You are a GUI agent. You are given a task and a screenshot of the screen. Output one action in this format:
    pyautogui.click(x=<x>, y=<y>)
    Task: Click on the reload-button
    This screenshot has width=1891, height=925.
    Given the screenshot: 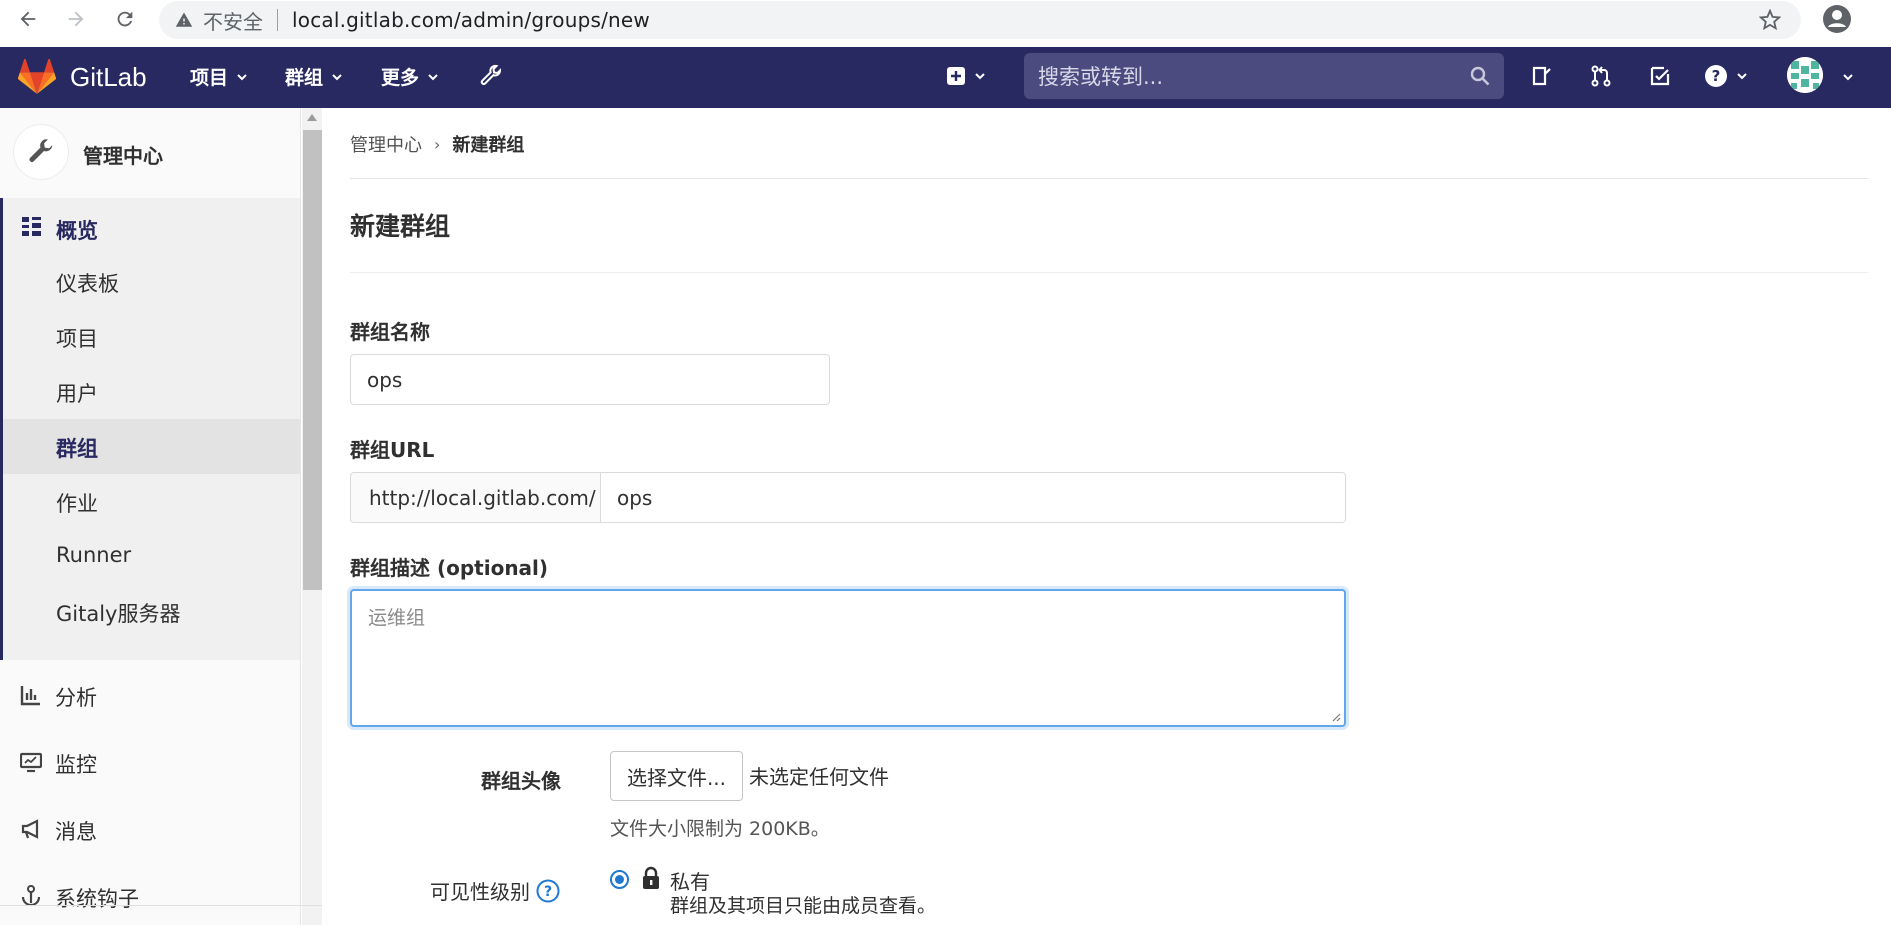 What is the action you would take?
    pyautogui.click(x=125, y=19)
    